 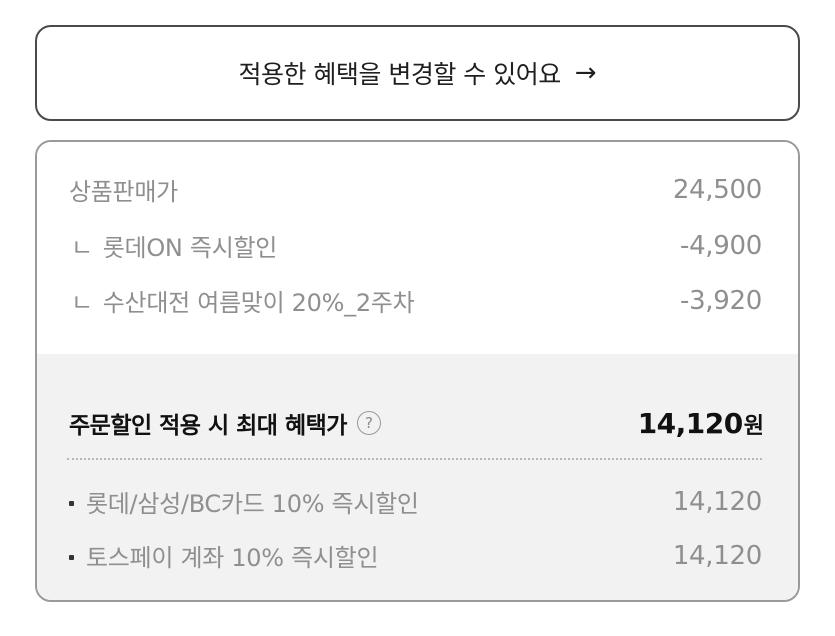 I want to click on question-circle-icon: ?, so click(x=368, y=423).